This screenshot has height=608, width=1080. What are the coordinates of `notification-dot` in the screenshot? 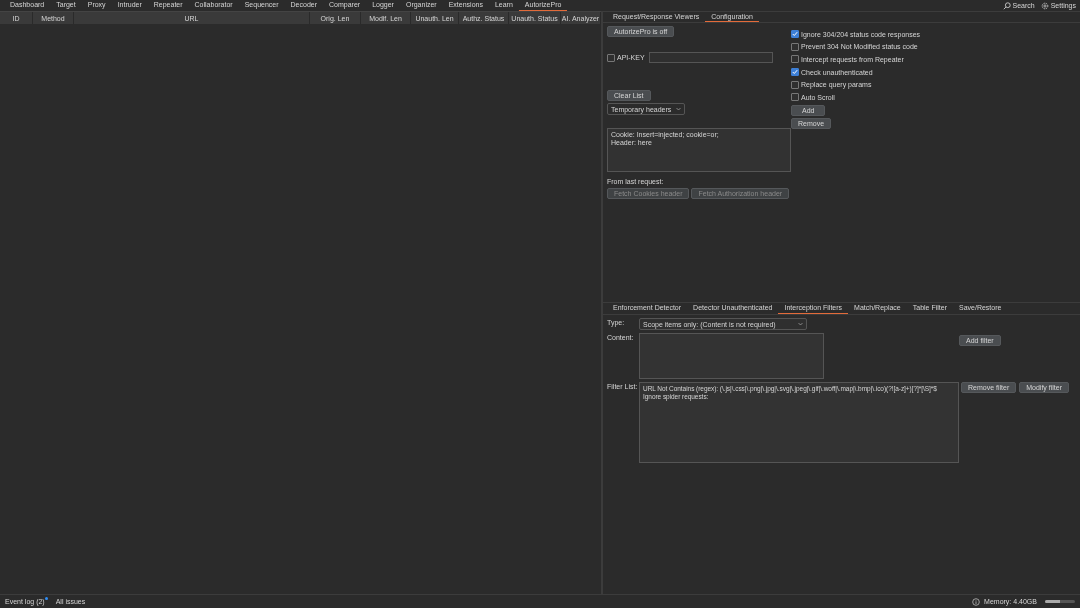 It's located at (46, 598).